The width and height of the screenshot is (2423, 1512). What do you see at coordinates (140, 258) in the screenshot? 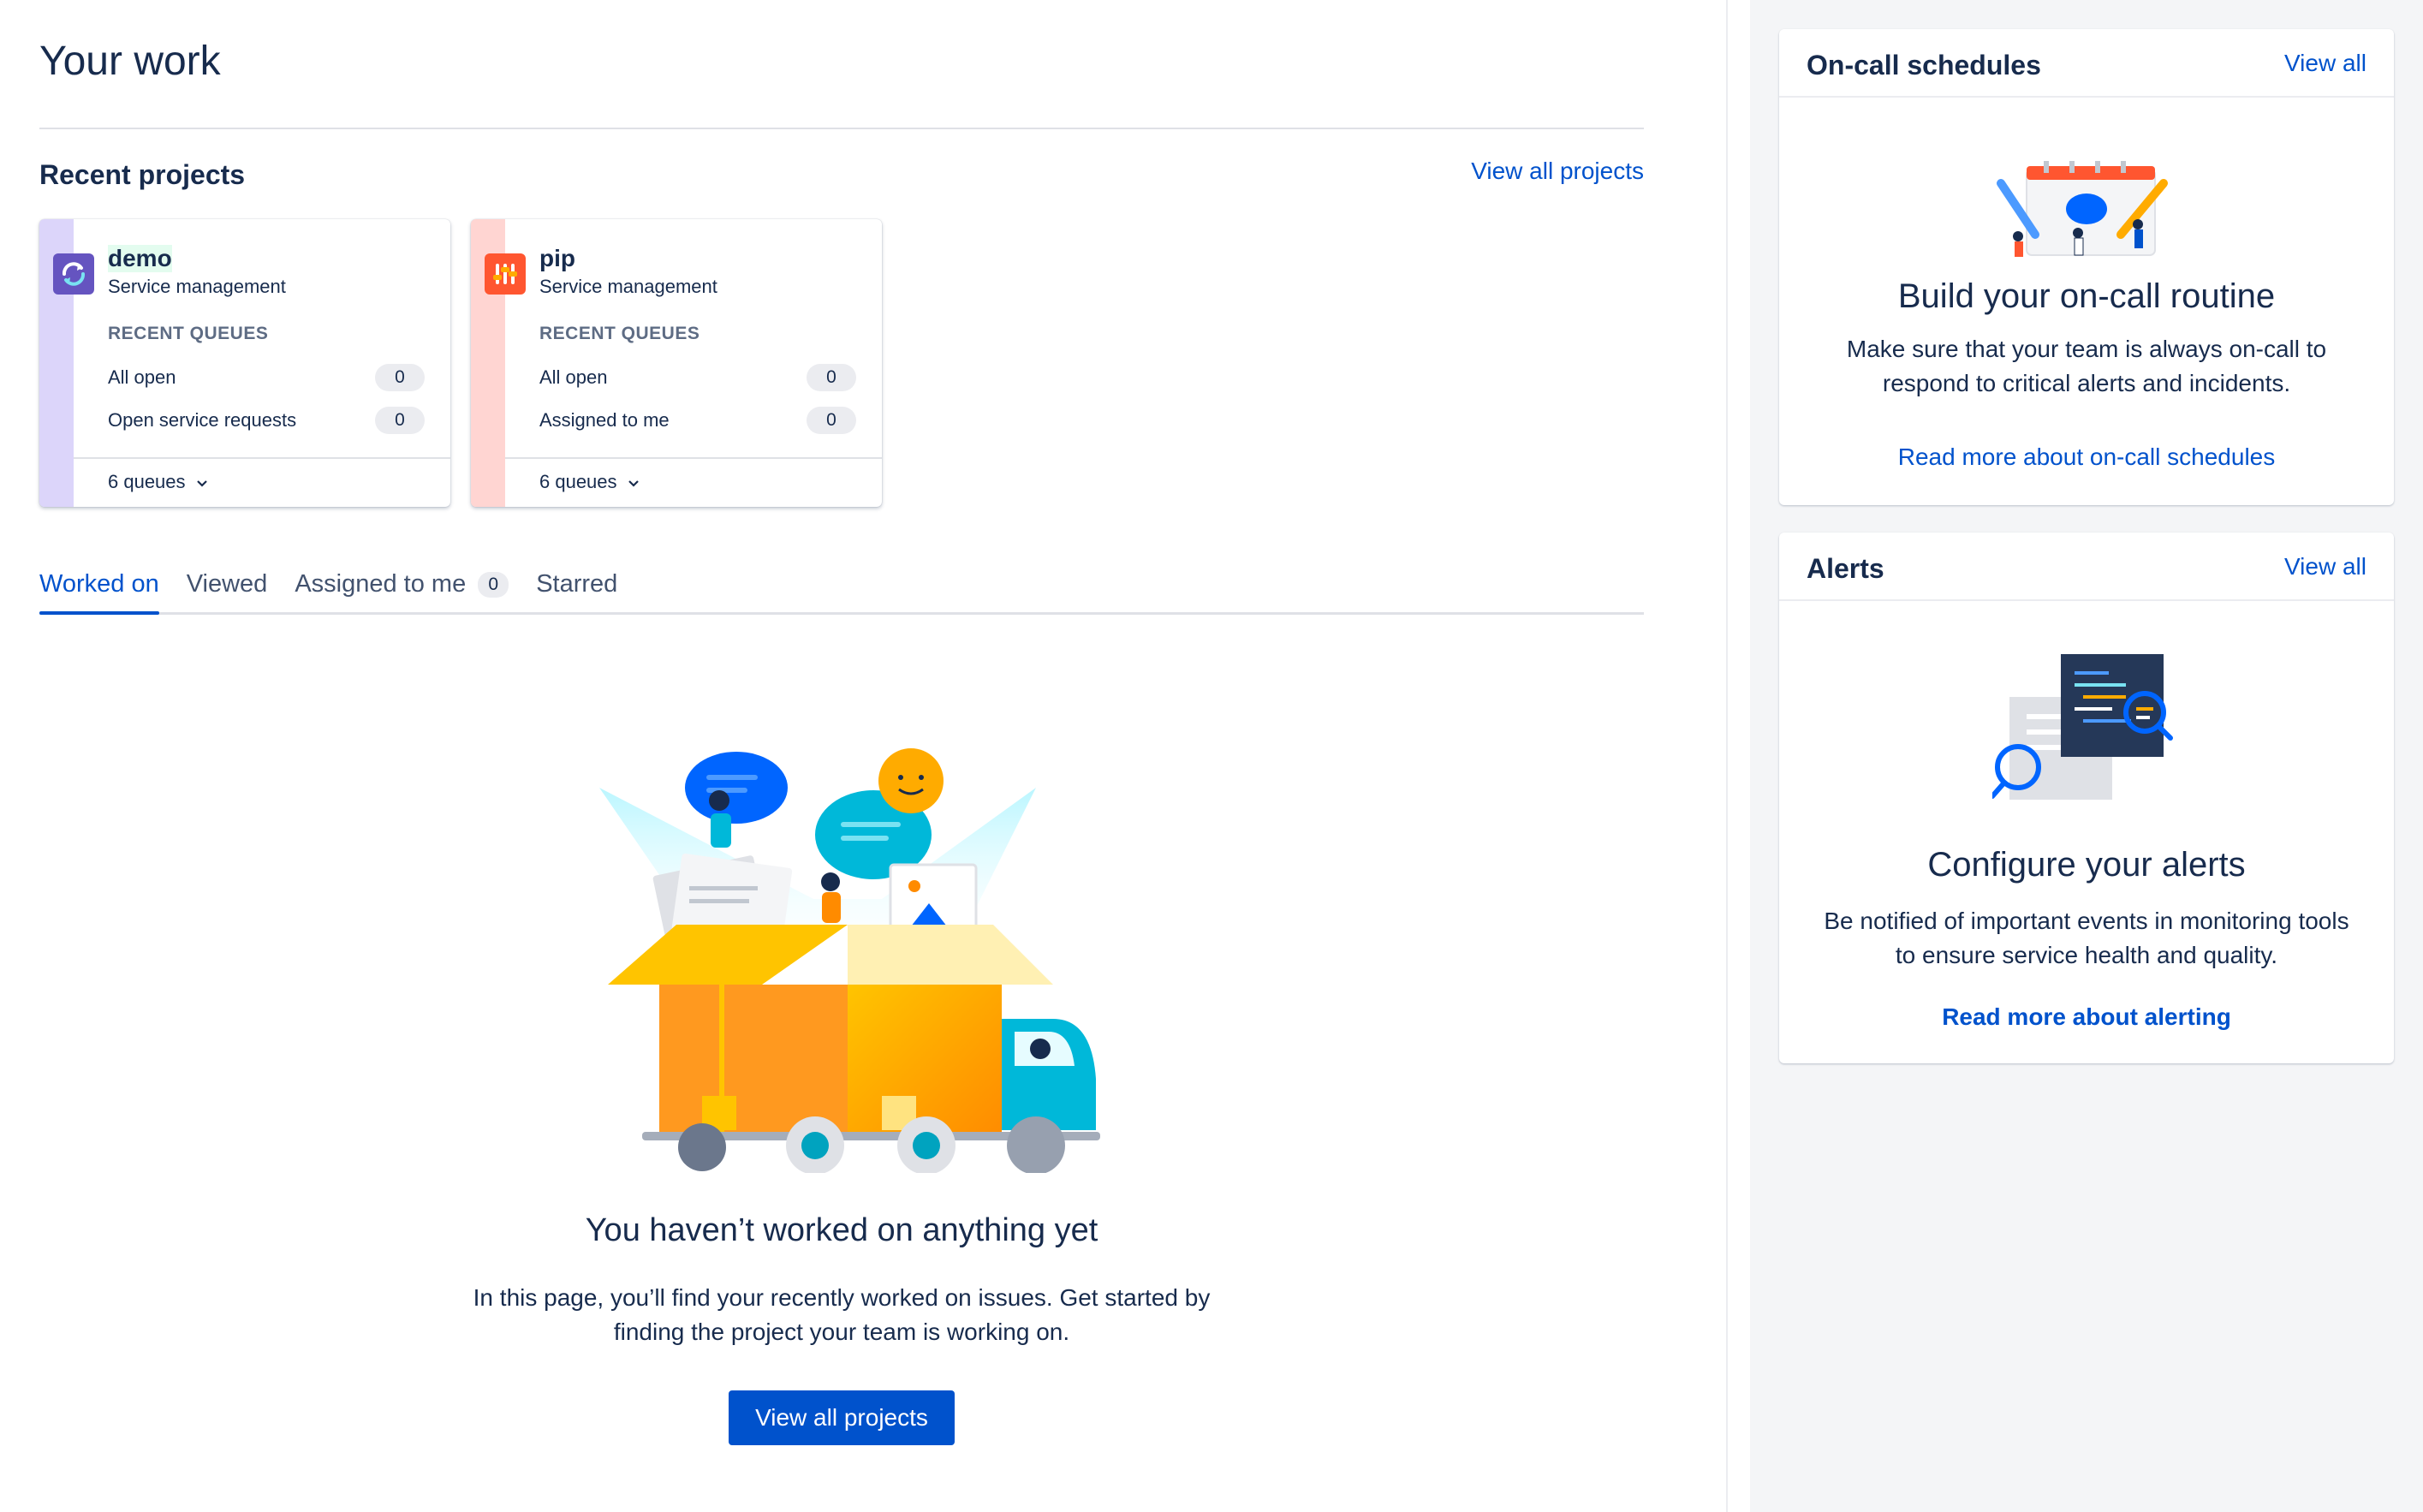
I see `project-name: demo` at bounding box center [140, 258].